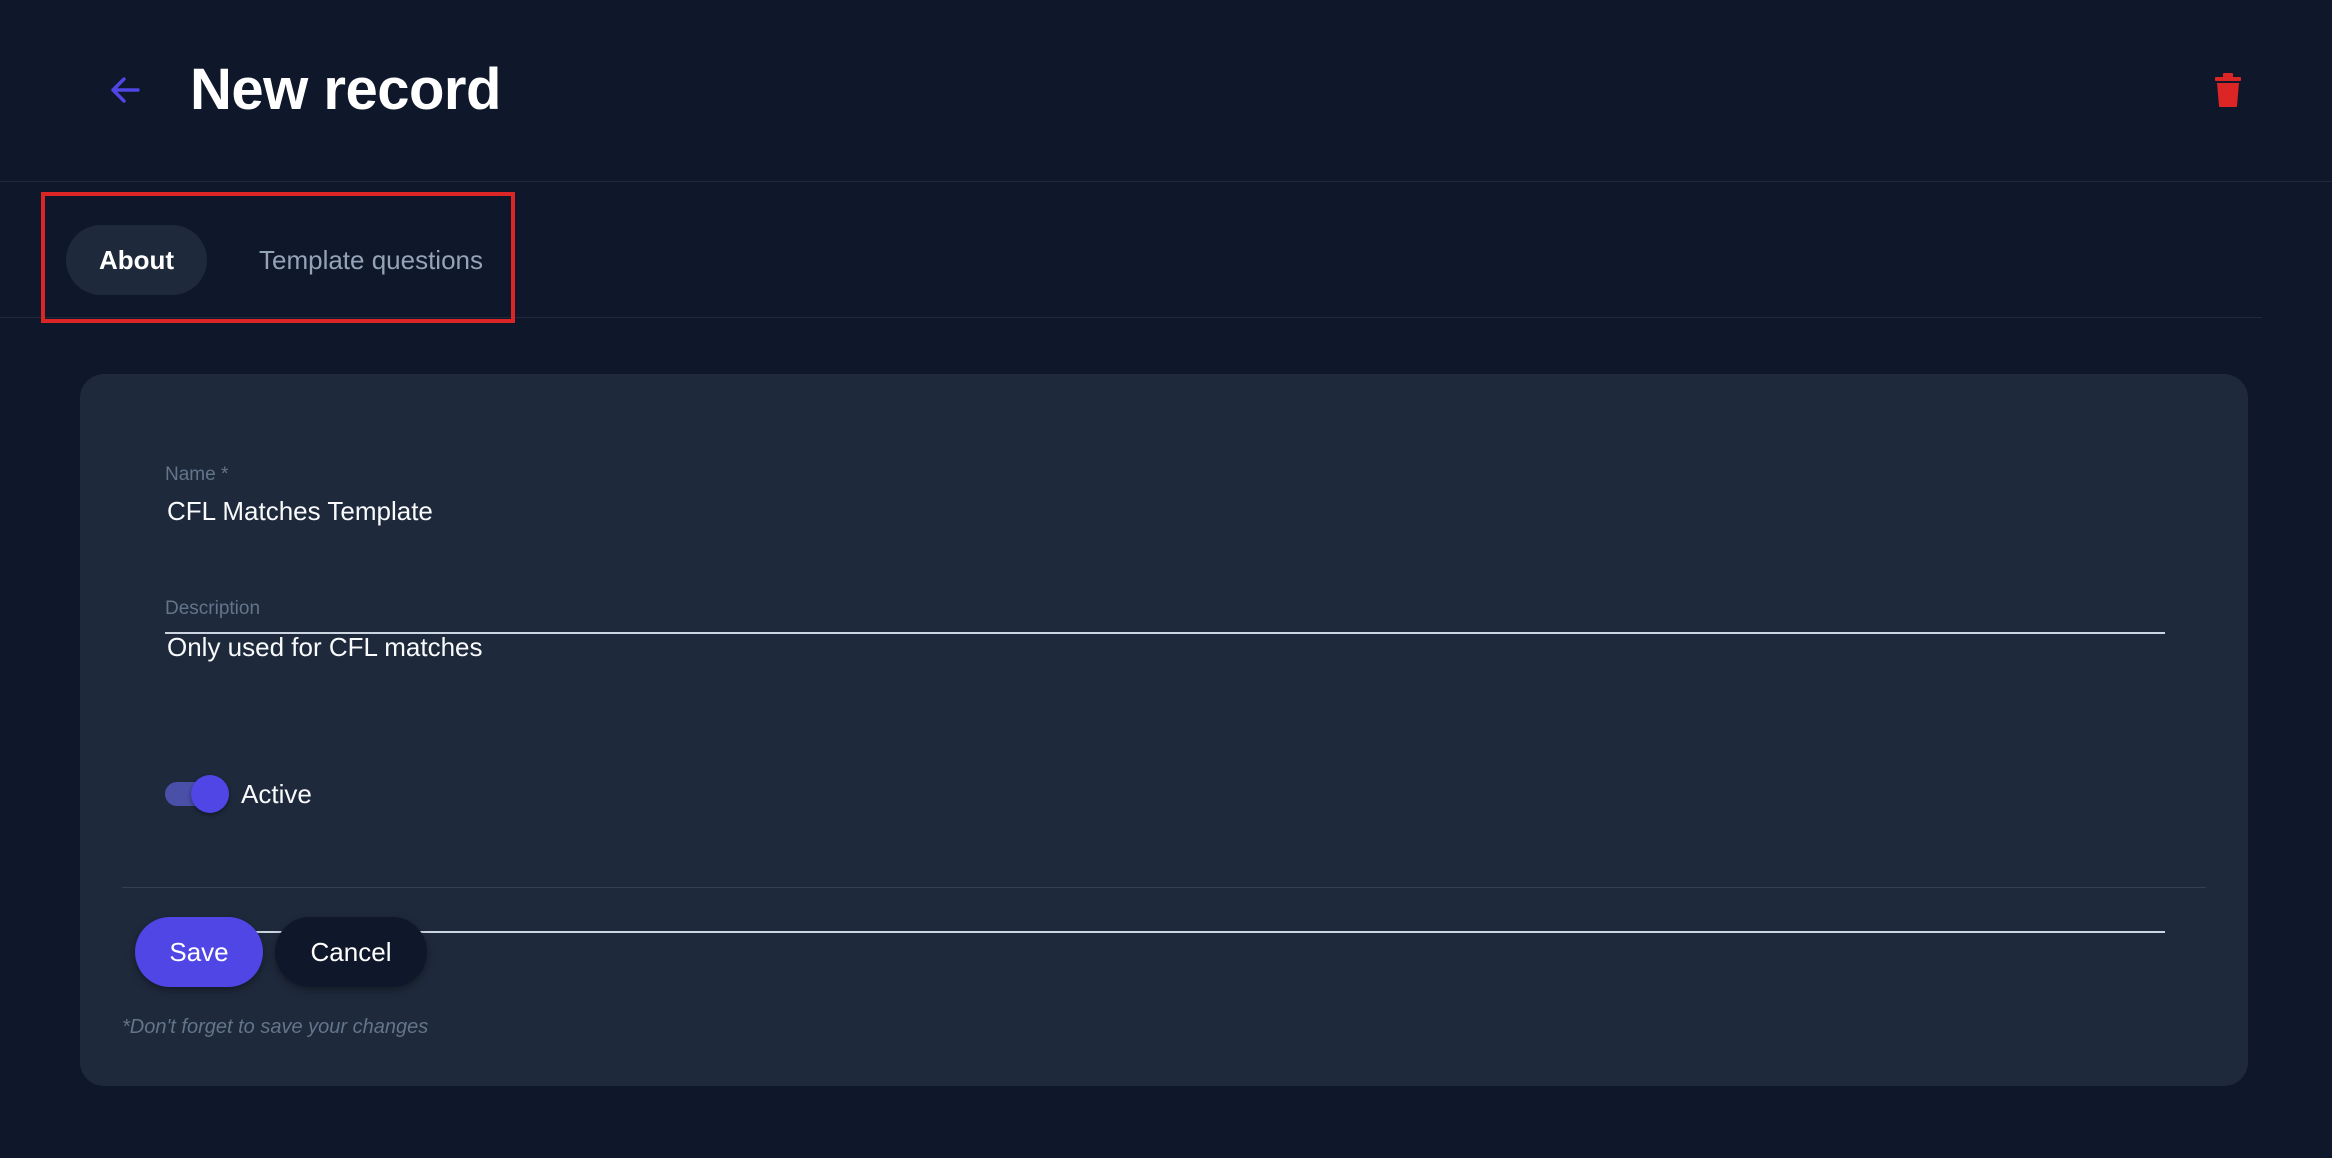 The image size is (2332, 1158). Describe the element at coordinates (276, 793) in the screenshot. I see `active-toggle-label: Active` at that location.